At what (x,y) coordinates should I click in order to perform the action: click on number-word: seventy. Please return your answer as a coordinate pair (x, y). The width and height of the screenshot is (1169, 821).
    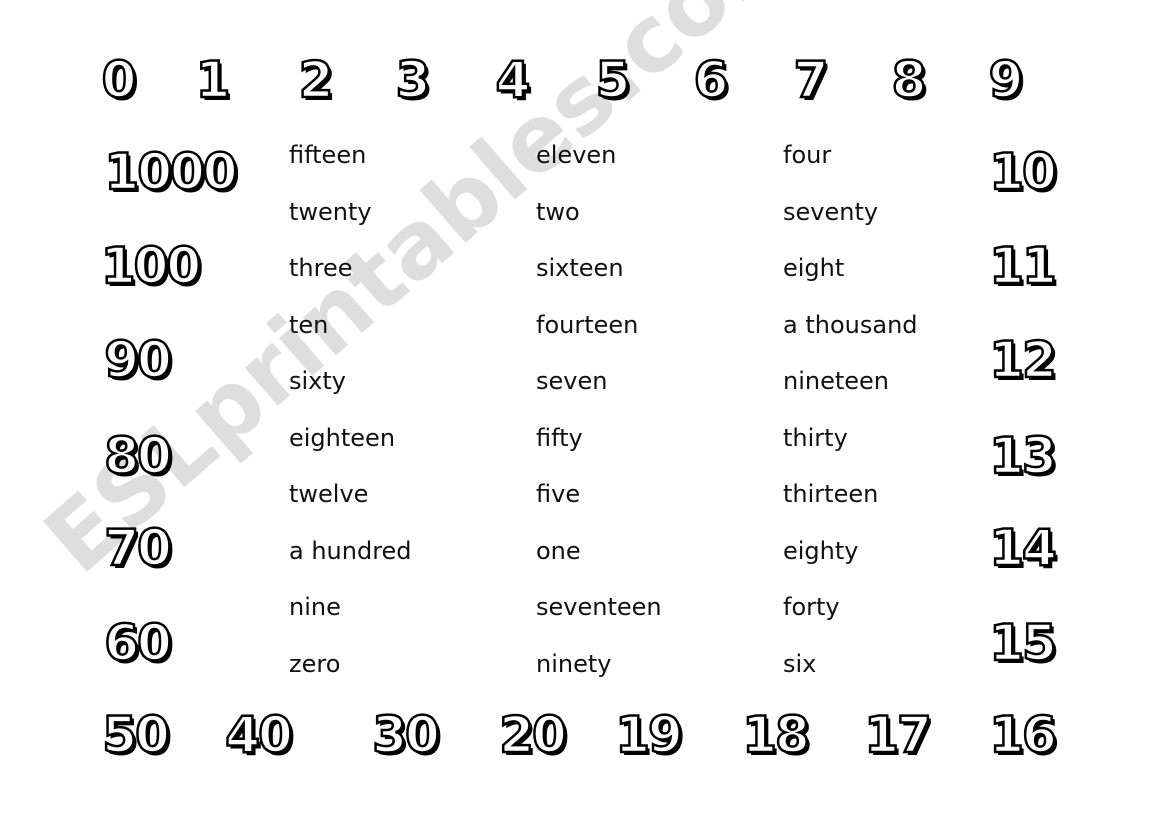
    Looking at the image, I should click on (831, 211).